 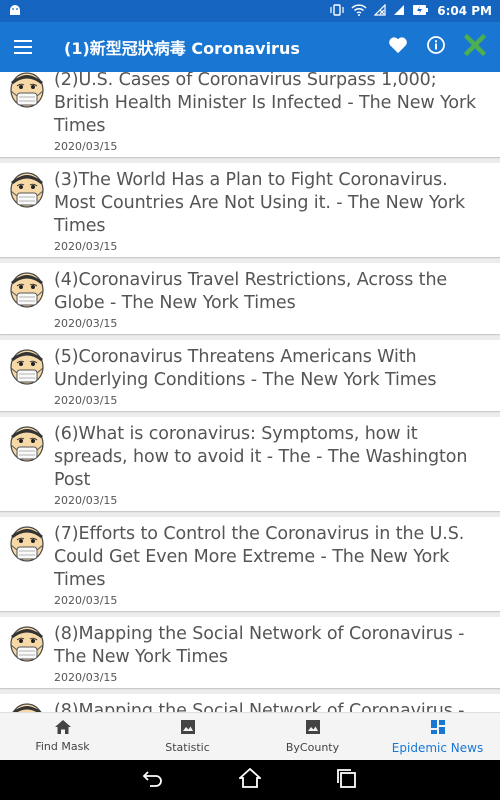 I want to click on nav-label: Find Mask, so click(x=62, y=746).